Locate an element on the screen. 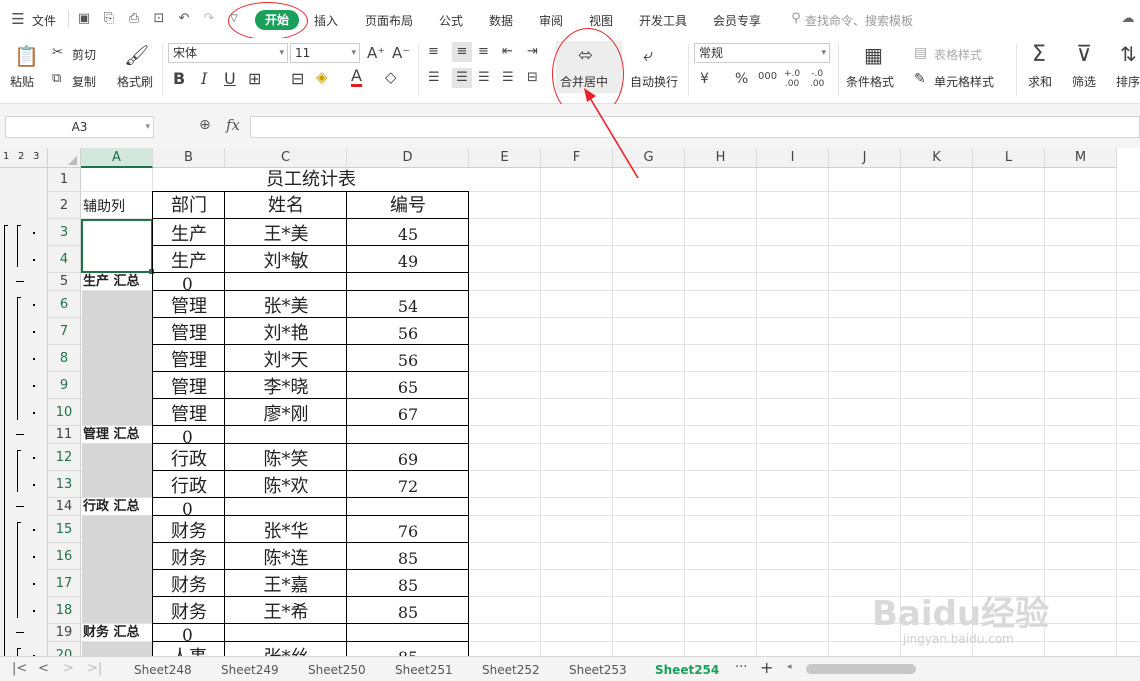  first-sheet-icon: |< is located at coordinates (19, 668).